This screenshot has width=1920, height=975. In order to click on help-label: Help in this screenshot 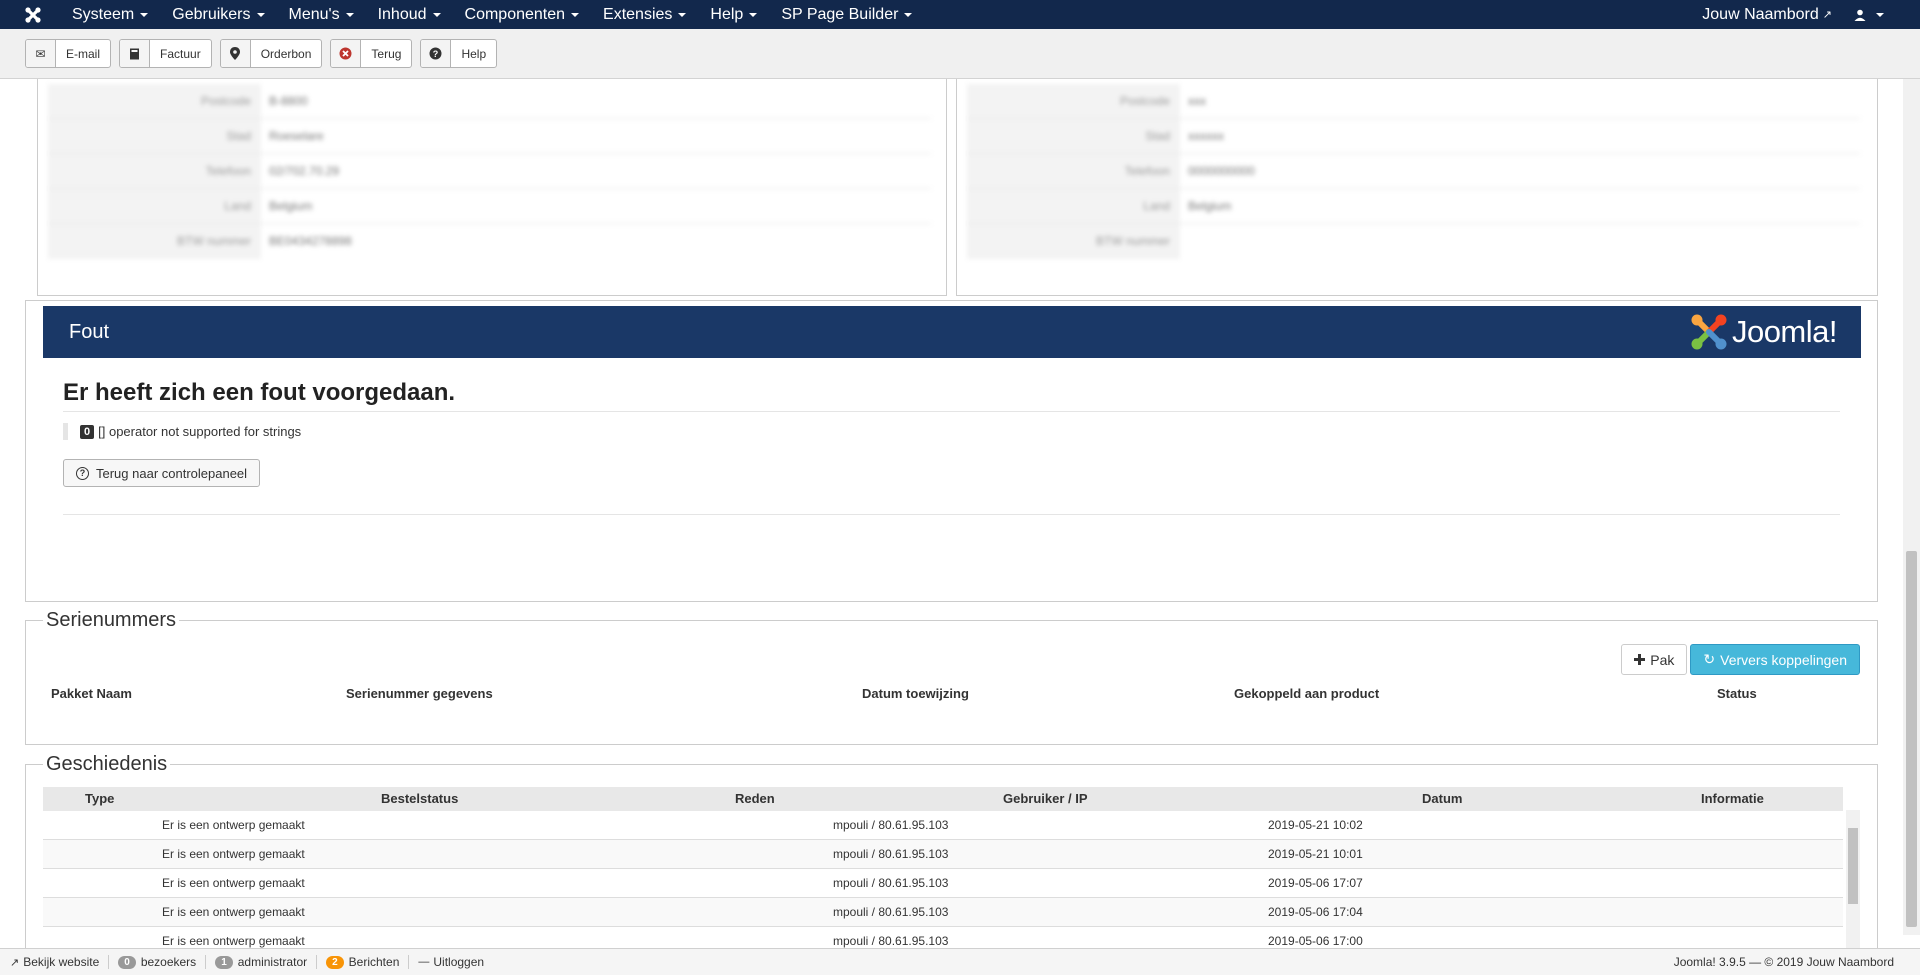, I will do `click(474, 53)`.